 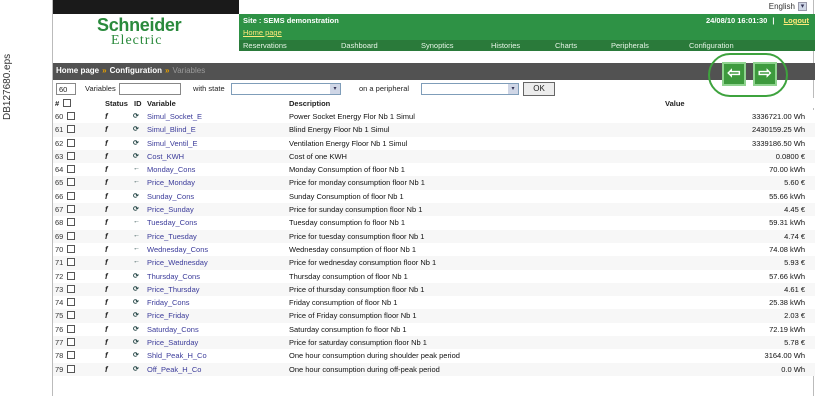 What do you see at coordinates (59, 156) in the screenshot?
I see `row-number: 63` at bounding box center [59, 156].